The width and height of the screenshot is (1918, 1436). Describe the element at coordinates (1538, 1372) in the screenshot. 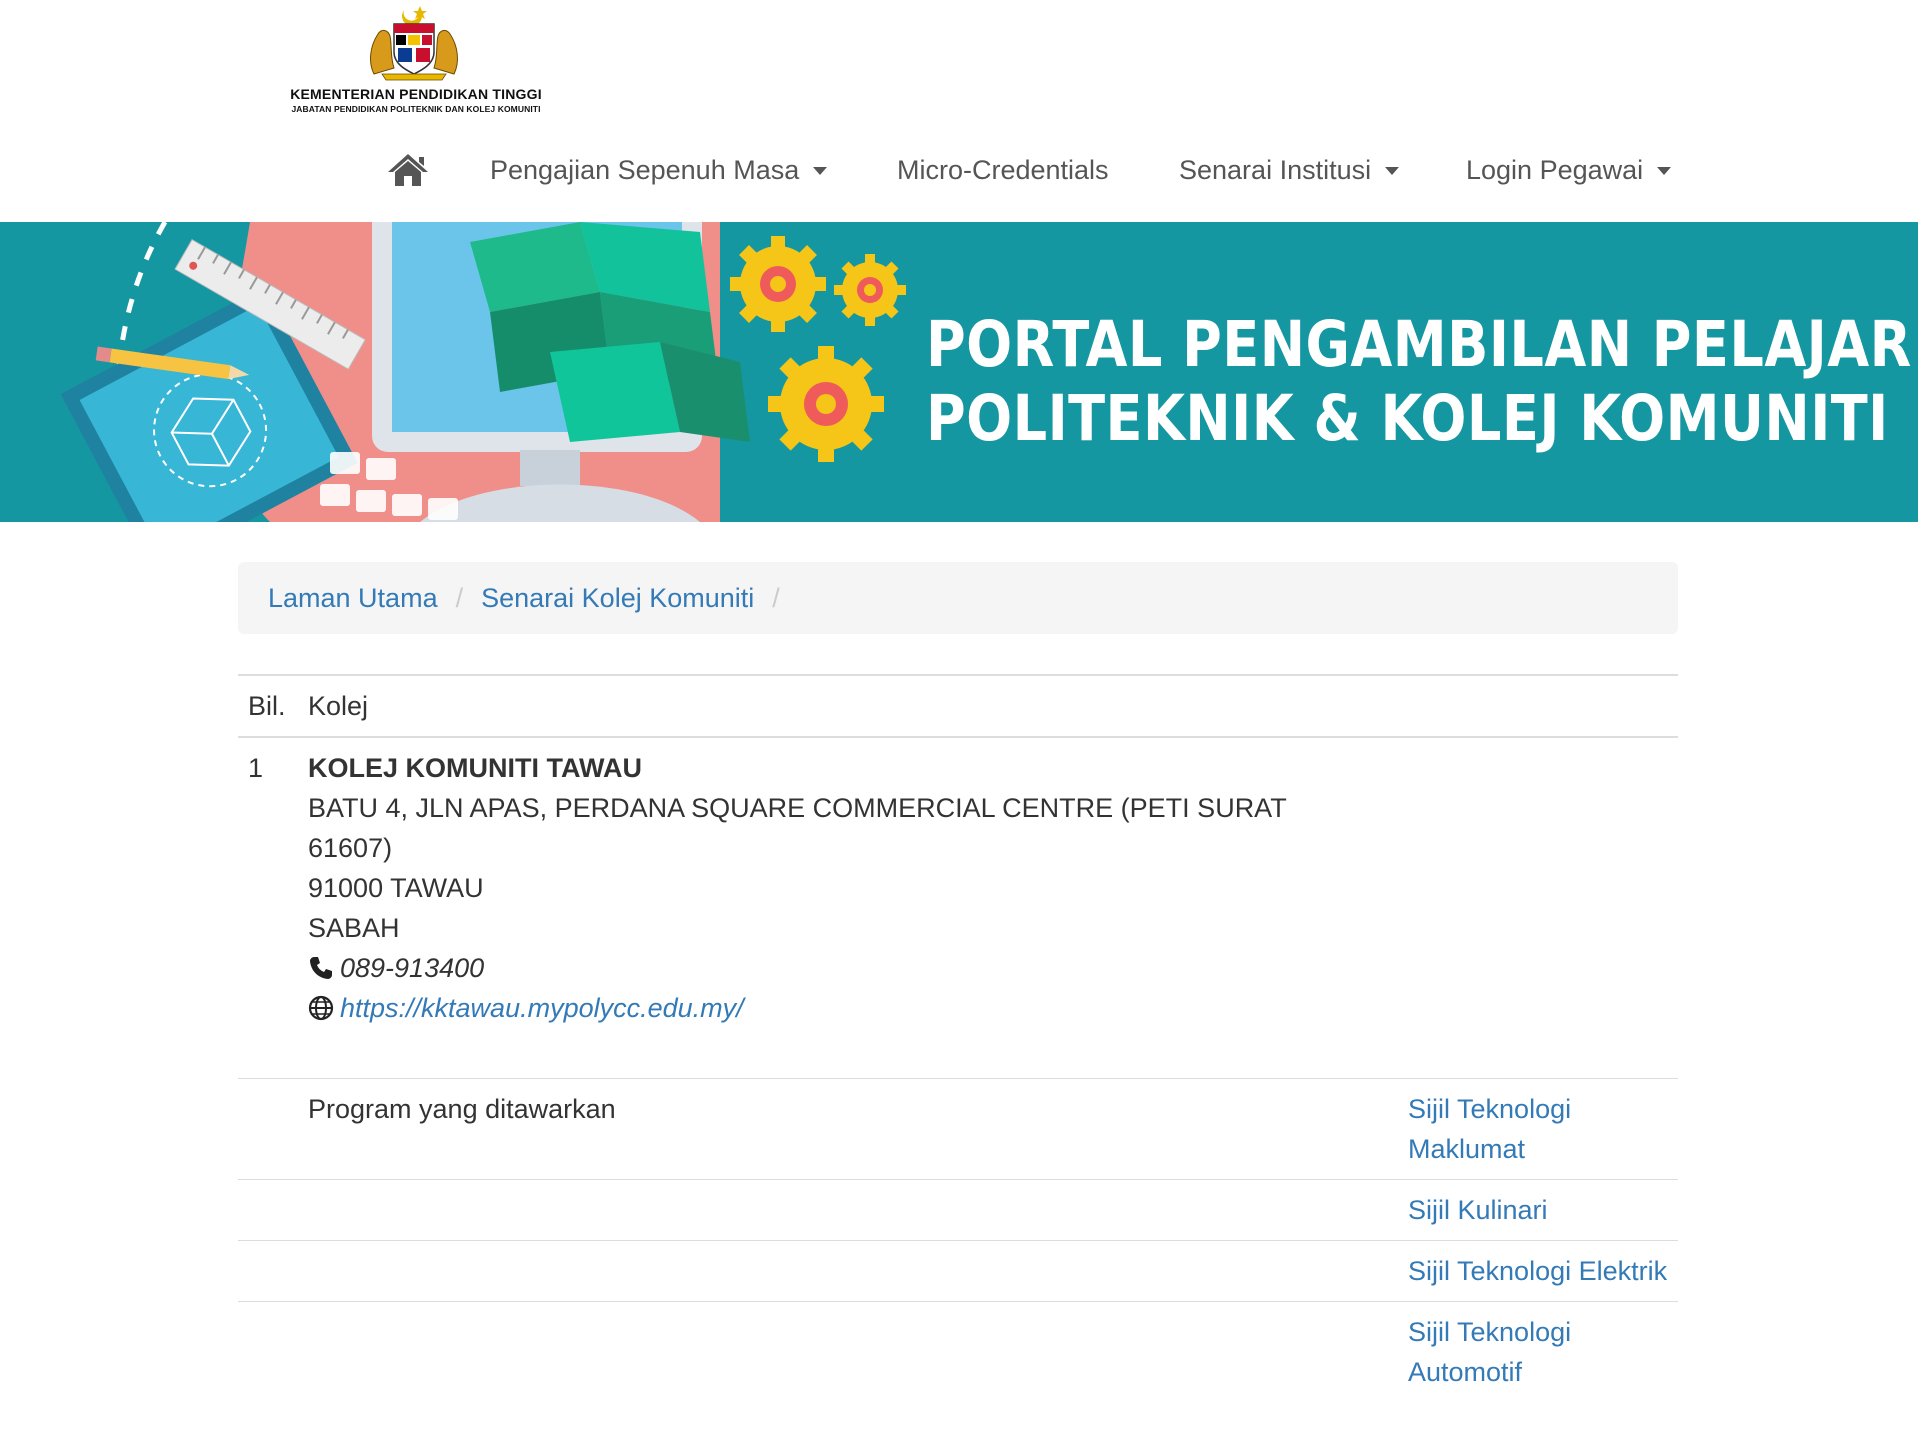

I see `program-link-line2: Automotif` at that location.